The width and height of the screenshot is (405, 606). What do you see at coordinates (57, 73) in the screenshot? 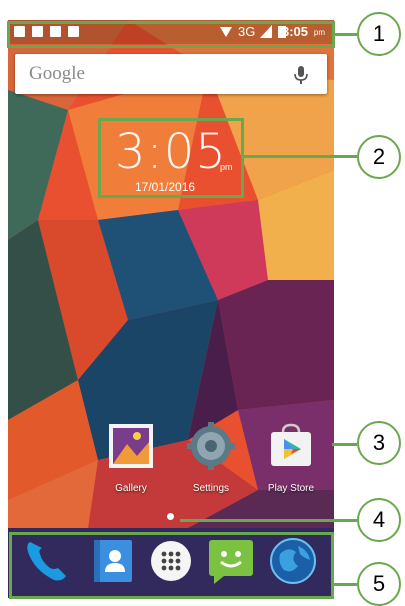
I see `google-logo: Google` at bounding box center [57, 73].